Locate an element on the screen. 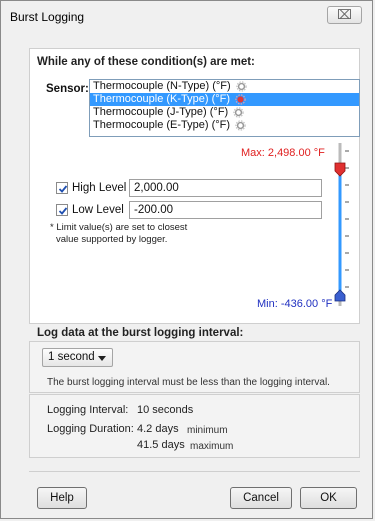 The width and height of the screenshot is (375, 521). burst-interval-dropdown: 1 second is located at coordinates (77, 357).